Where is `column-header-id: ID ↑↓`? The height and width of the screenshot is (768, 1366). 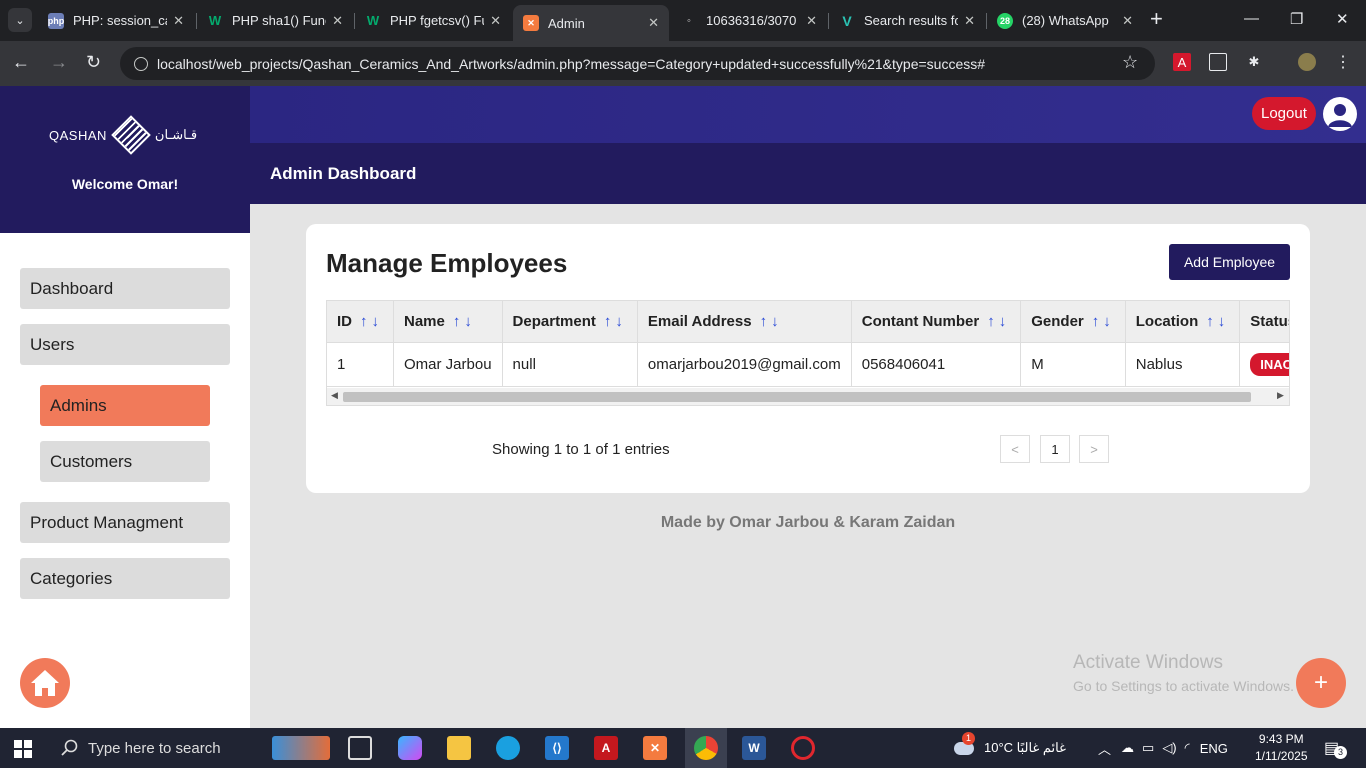 column-header-id: ID ↑↓ is located at coordinates (360, 322).